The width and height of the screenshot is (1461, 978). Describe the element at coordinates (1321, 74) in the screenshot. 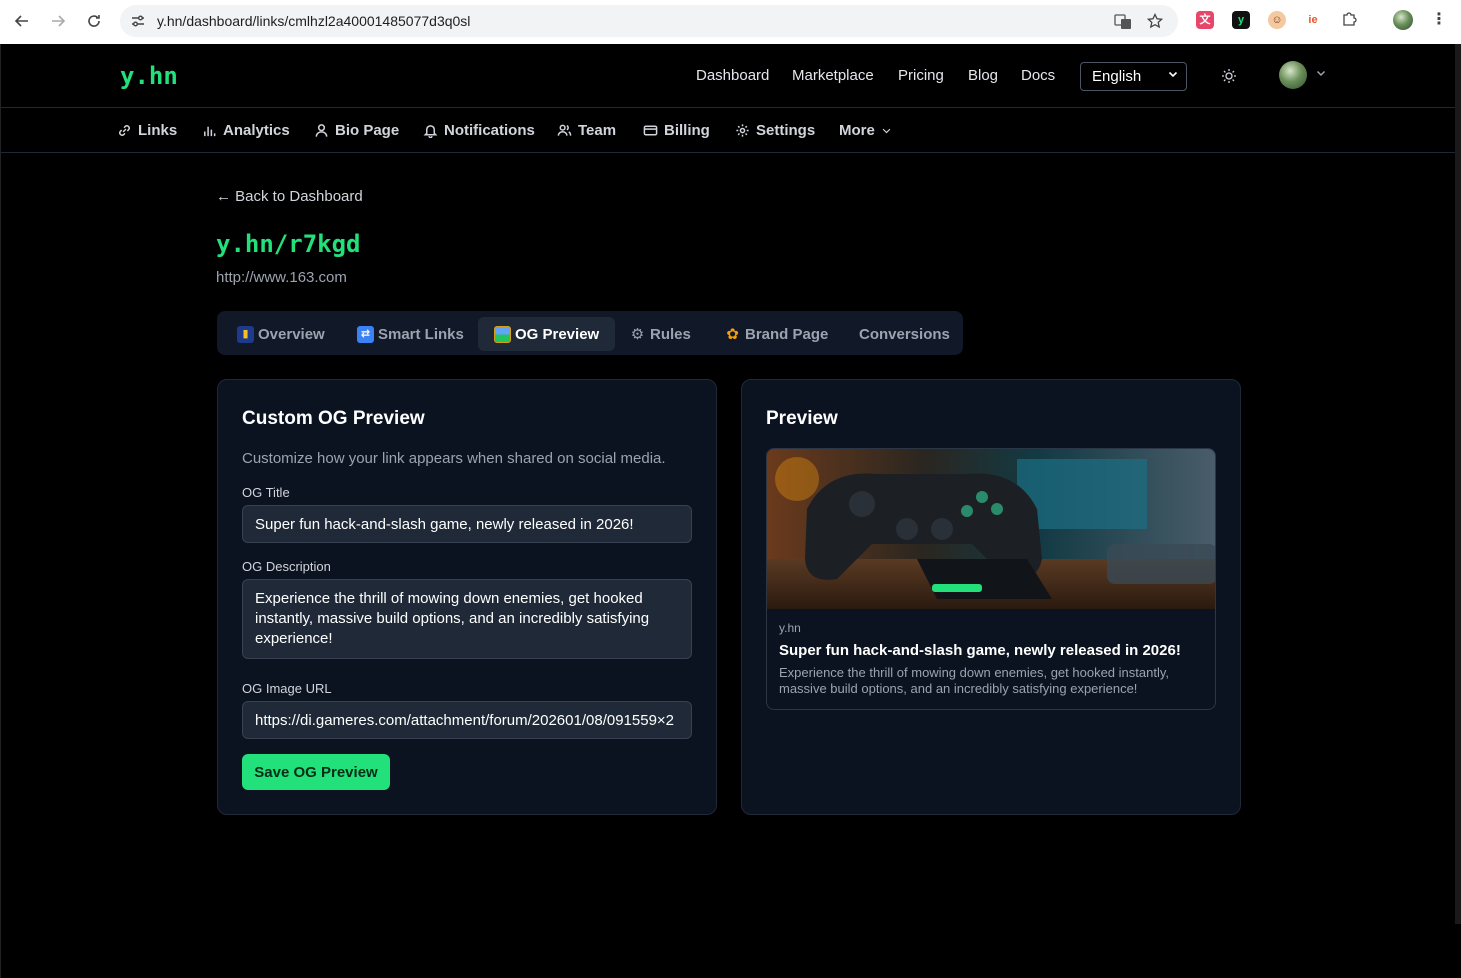

I see `avatar-chevron-down-icon` at that location.